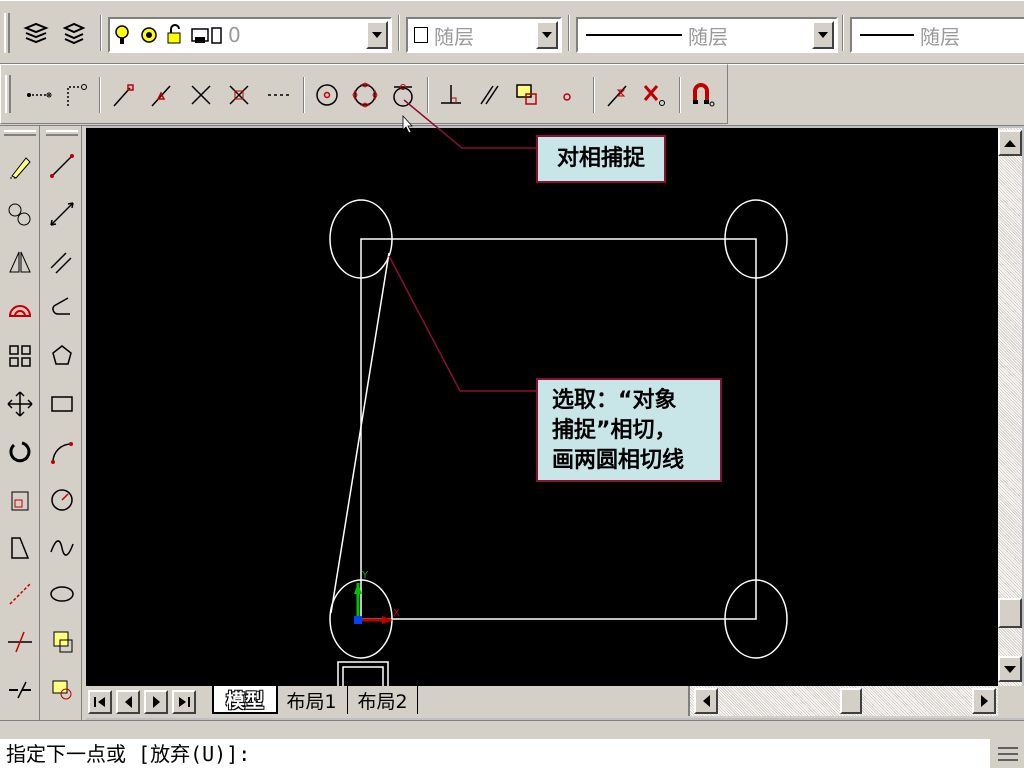 This screenshot has height=768, width=1024. What do you see at coordinates (634, 35) in the screenshot?
I see `linetype-sample` at bounding box center [634, 35].